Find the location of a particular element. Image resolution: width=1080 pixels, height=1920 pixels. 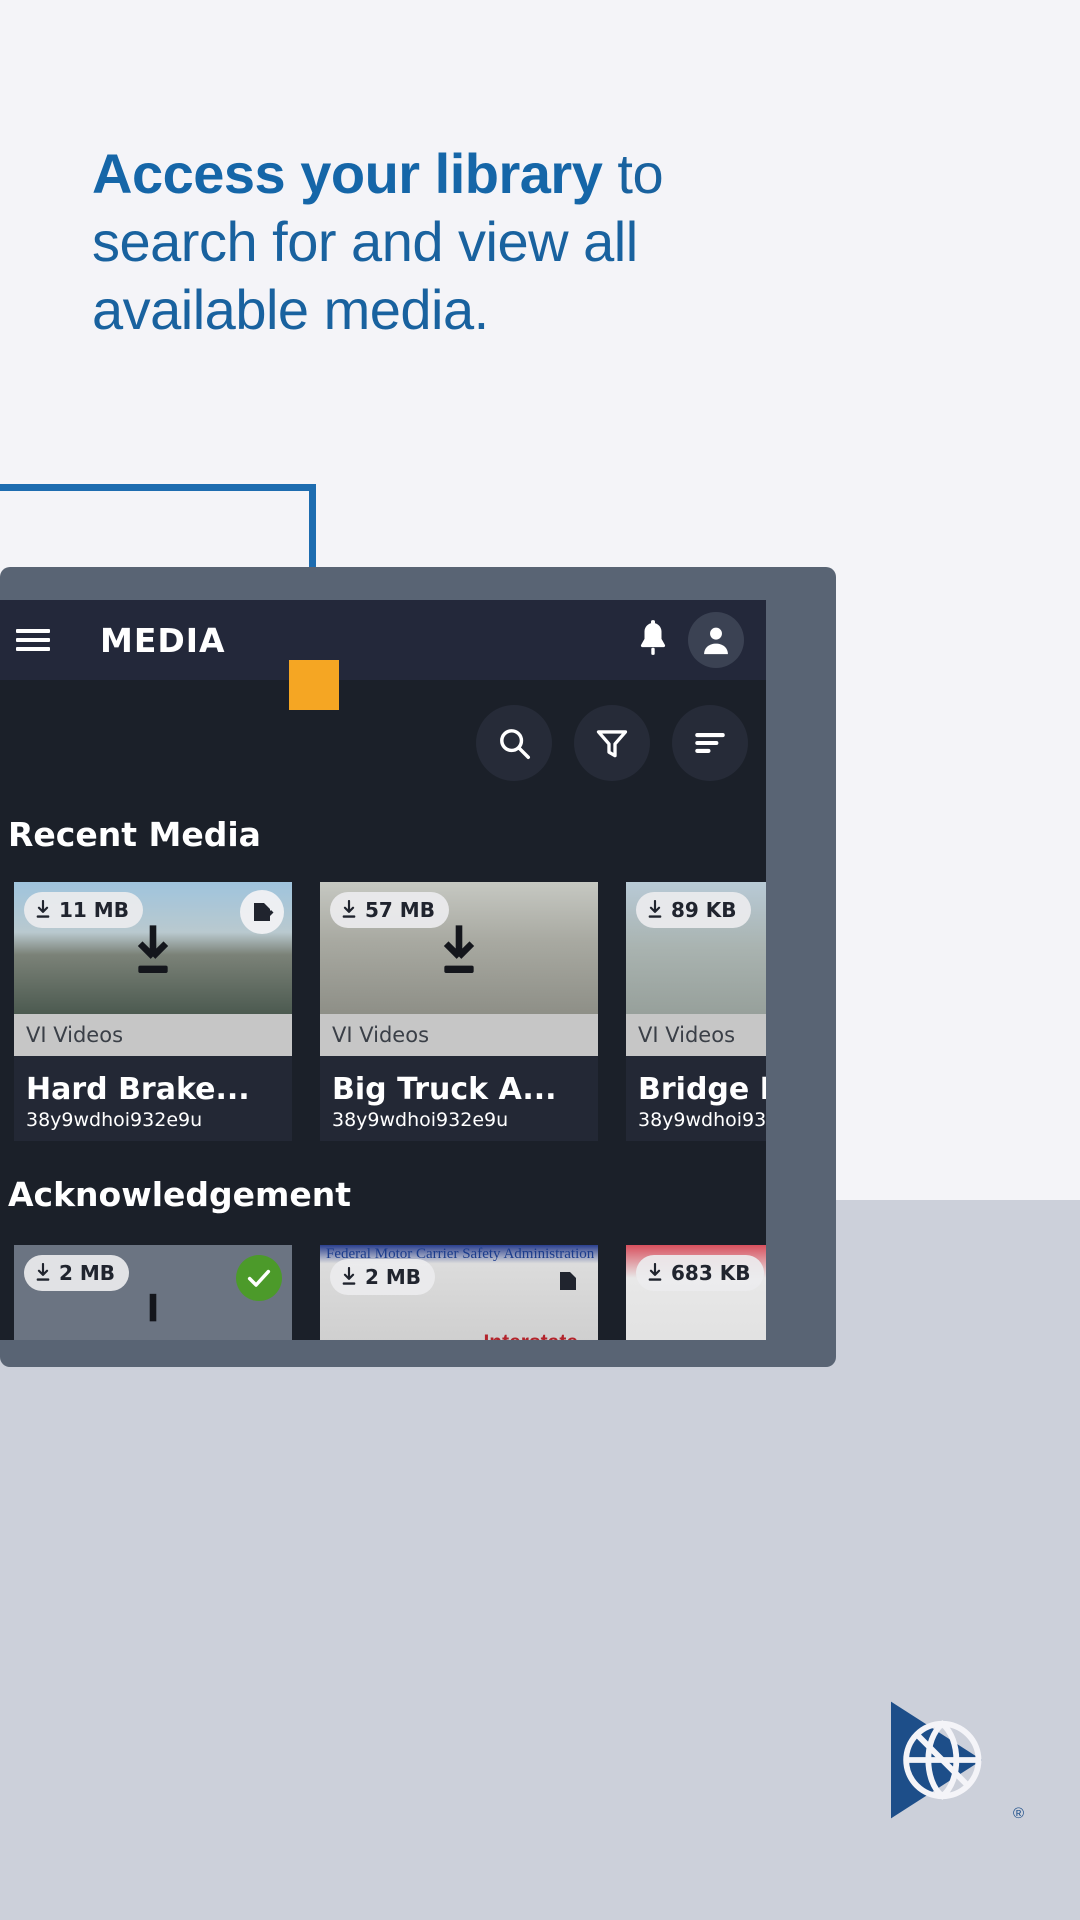

file-size-label: 89 KB is located at coordinates (704, 910).